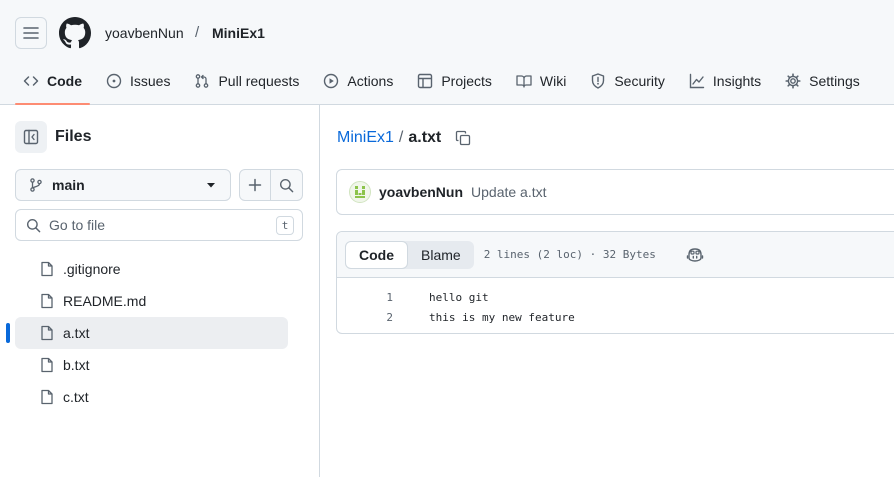 Image resolution: width=894 pixels, height=477 pixels. Describe the element at coordinates (376, 254) in the screenshot. I see `code-view-button: Code` at that location.